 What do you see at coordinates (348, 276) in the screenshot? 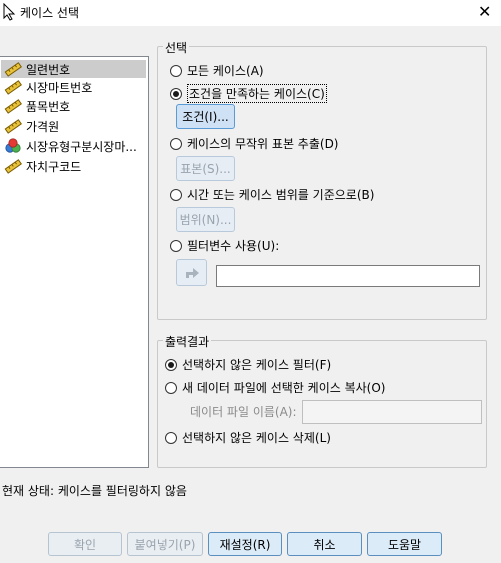
I see `filter-variable-field` at bounding box center [348, 276].